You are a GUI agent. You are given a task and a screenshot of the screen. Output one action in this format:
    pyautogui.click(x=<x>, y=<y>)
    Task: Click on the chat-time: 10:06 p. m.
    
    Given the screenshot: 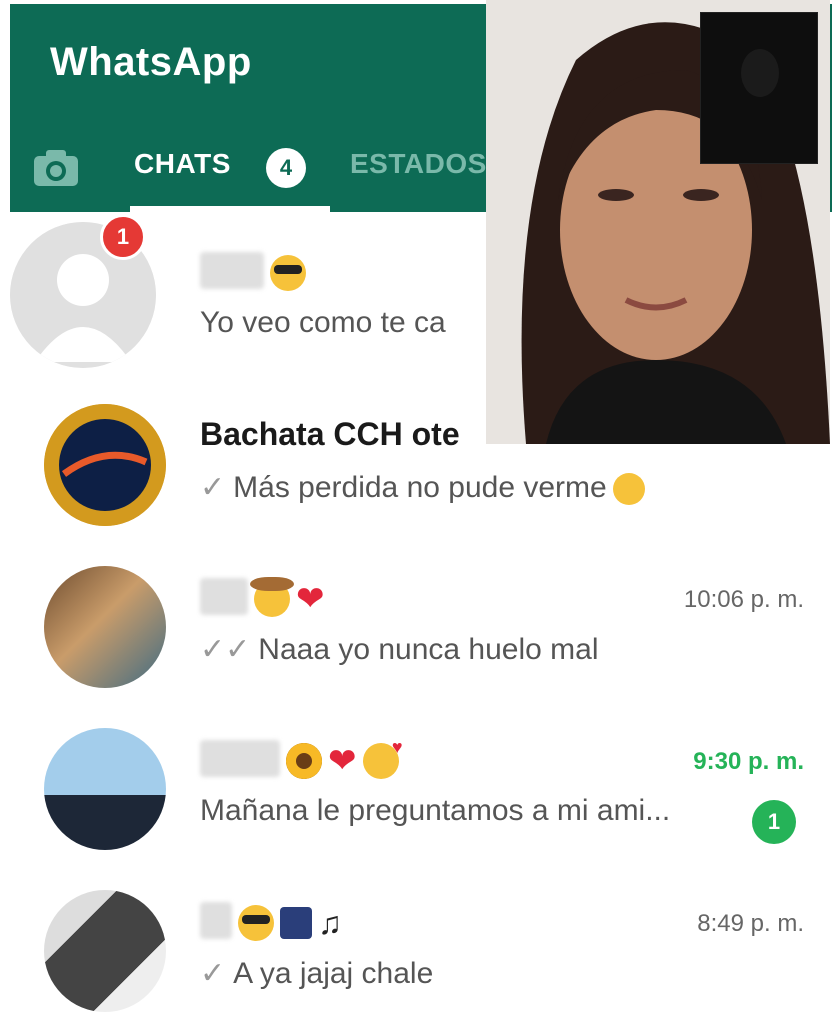 What is the action you would take?
    pyautogui.click(x=743, y=599)
    